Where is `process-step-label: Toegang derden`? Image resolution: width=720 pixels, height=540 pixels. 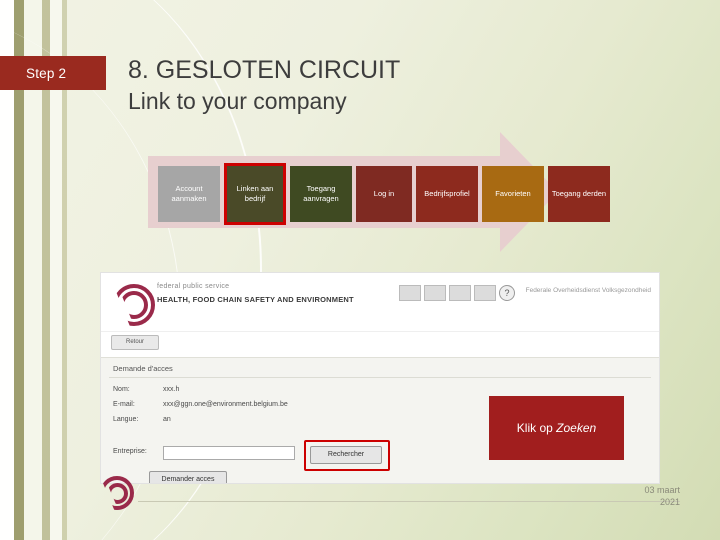
process-step-label: Toegang derden is located at coordinates (579, 193).